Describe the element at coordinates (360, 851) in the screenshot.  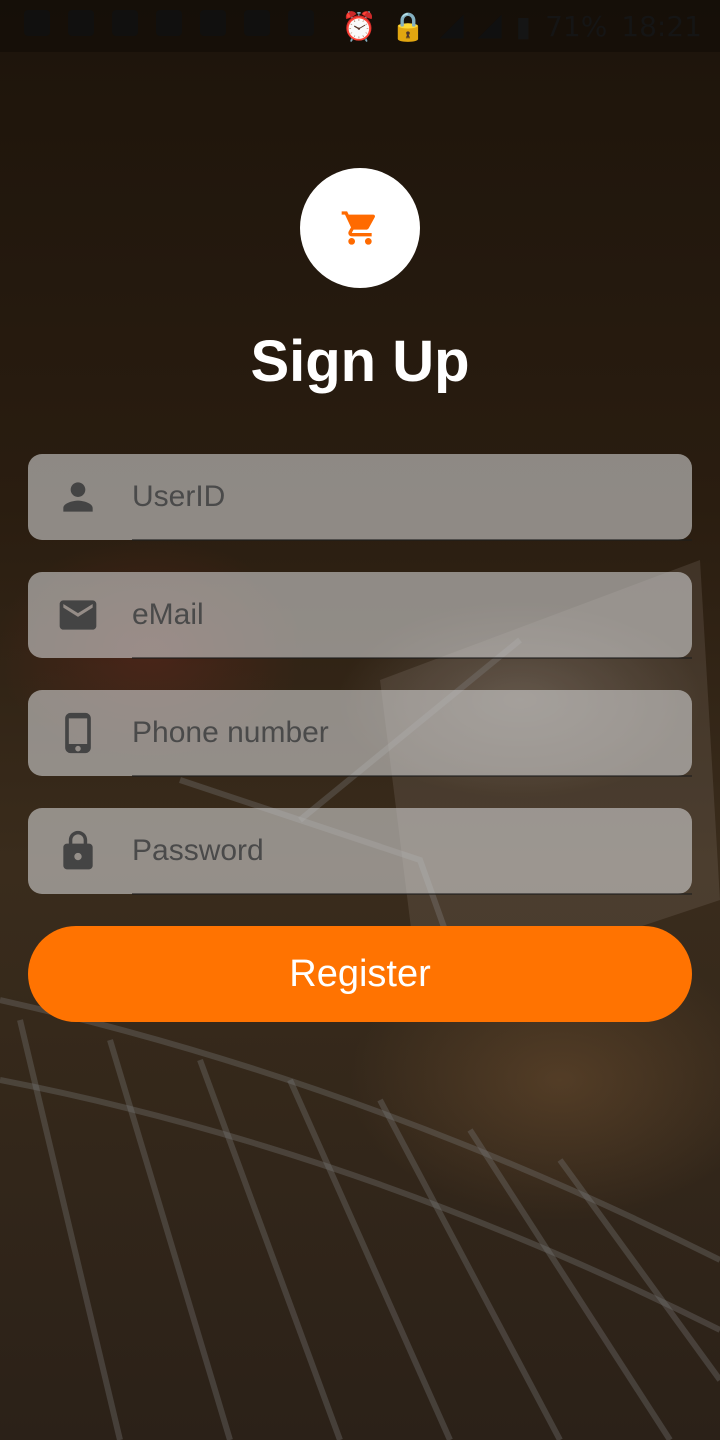
I see `password-field: Password` at that location.